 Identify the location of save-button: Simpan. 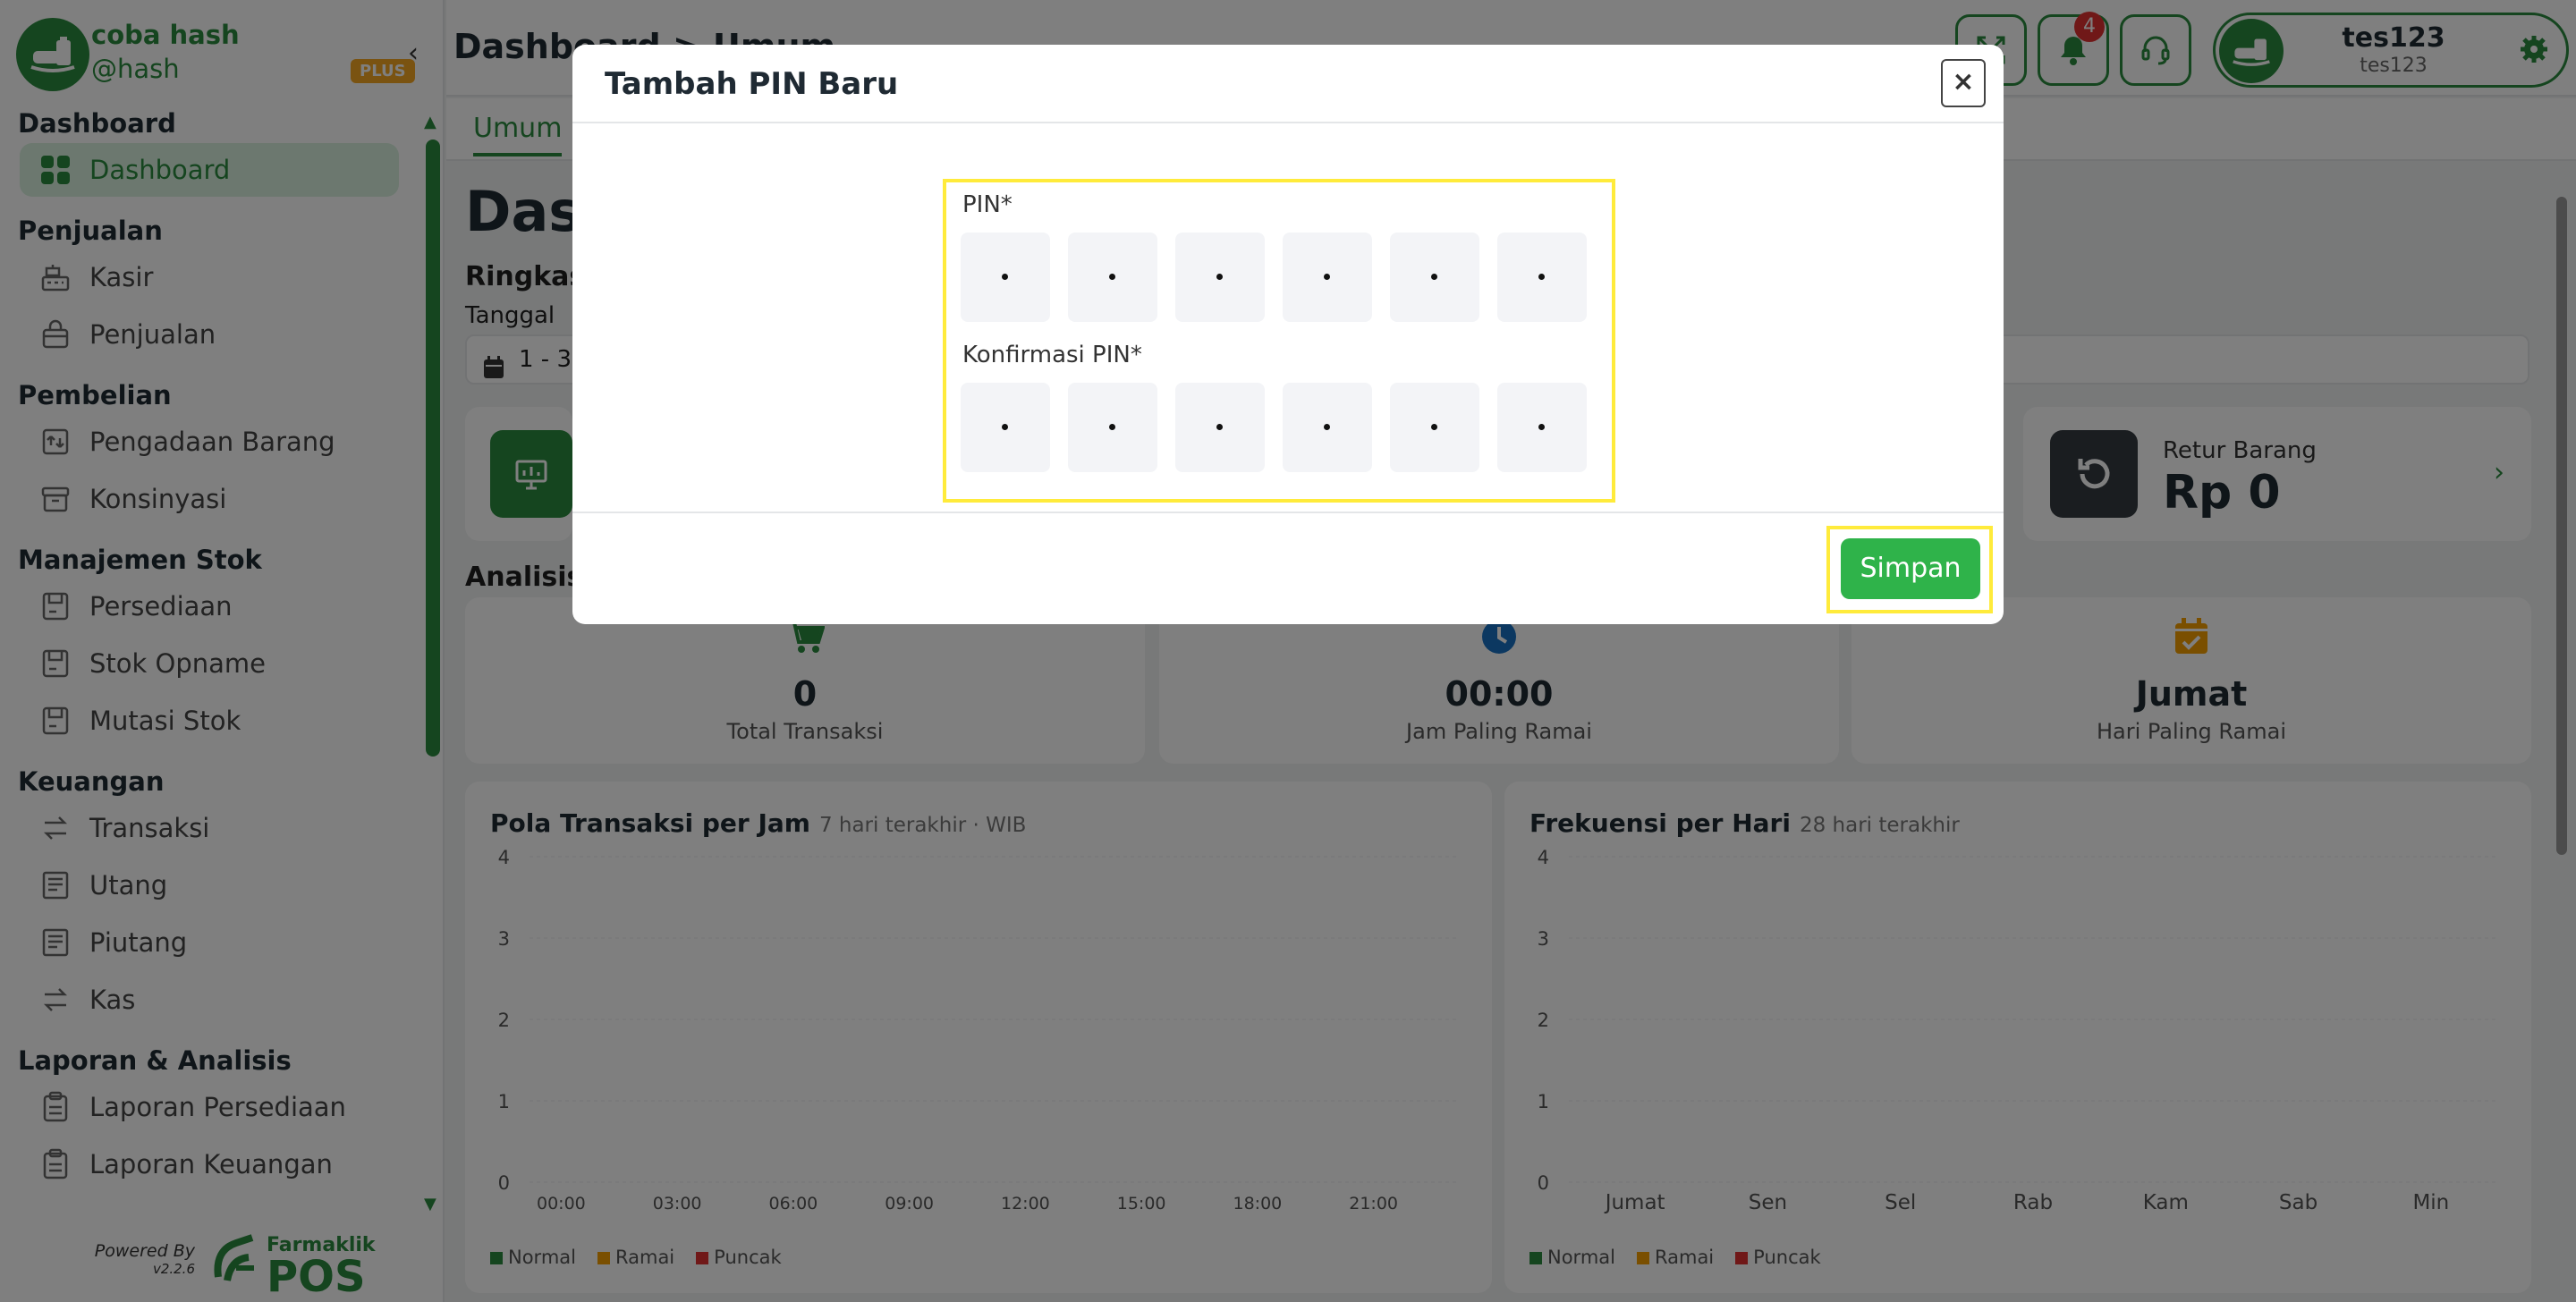
(1910, 568).